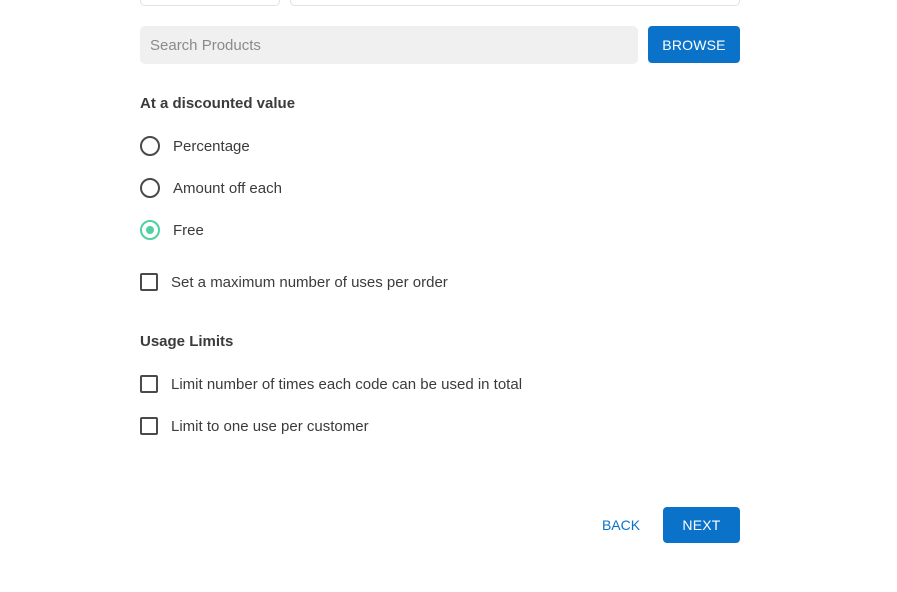 Image resolution: width=897 pixels, height=592 pixels. I want to click on next-button: NEXT, so click(701, 525).